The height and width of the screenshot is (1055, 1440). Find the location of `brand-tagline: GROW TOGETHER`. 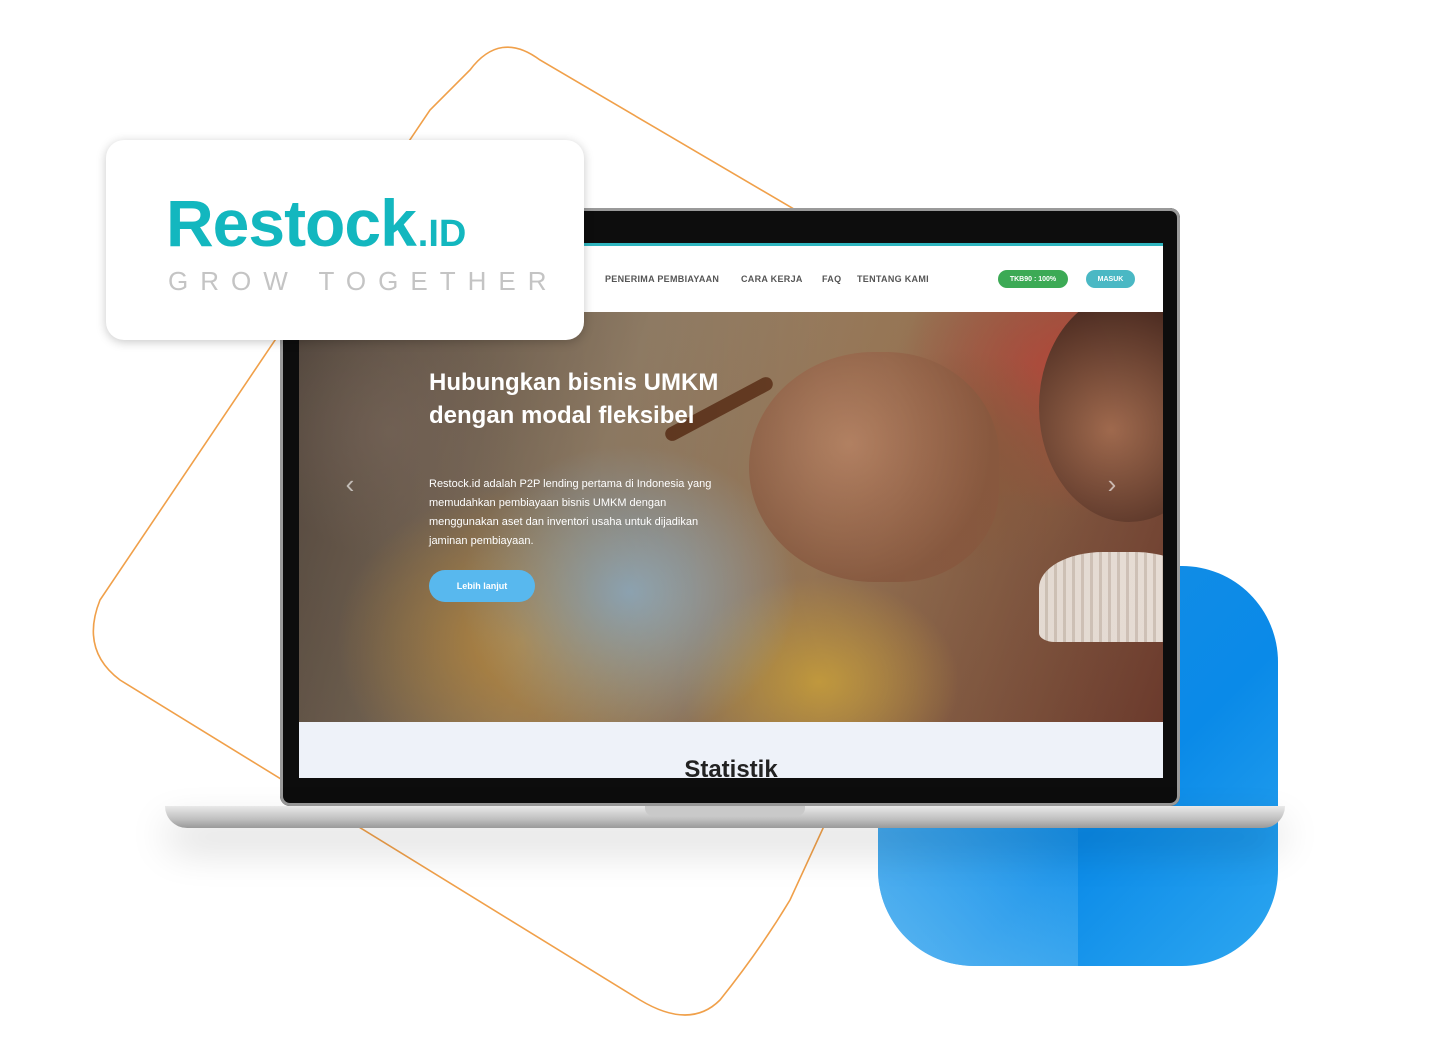

brand-tagline: GROW TOGETHER is located at coordinates (363, 281).